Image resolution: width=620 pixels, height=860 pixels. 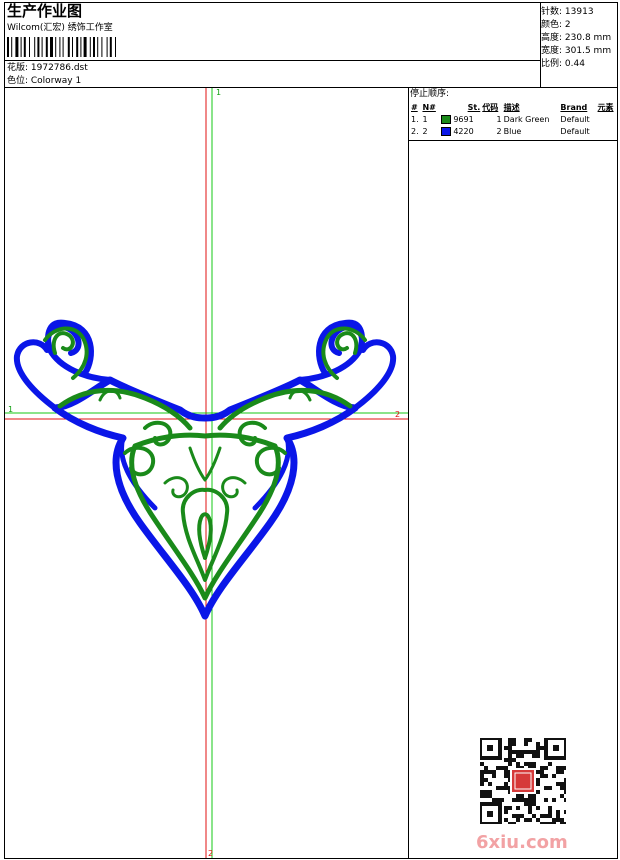 What do you see at coordinates (605, 107) in the screenshot?
I see `col-element: 元素` at bounding box center [605, 107].